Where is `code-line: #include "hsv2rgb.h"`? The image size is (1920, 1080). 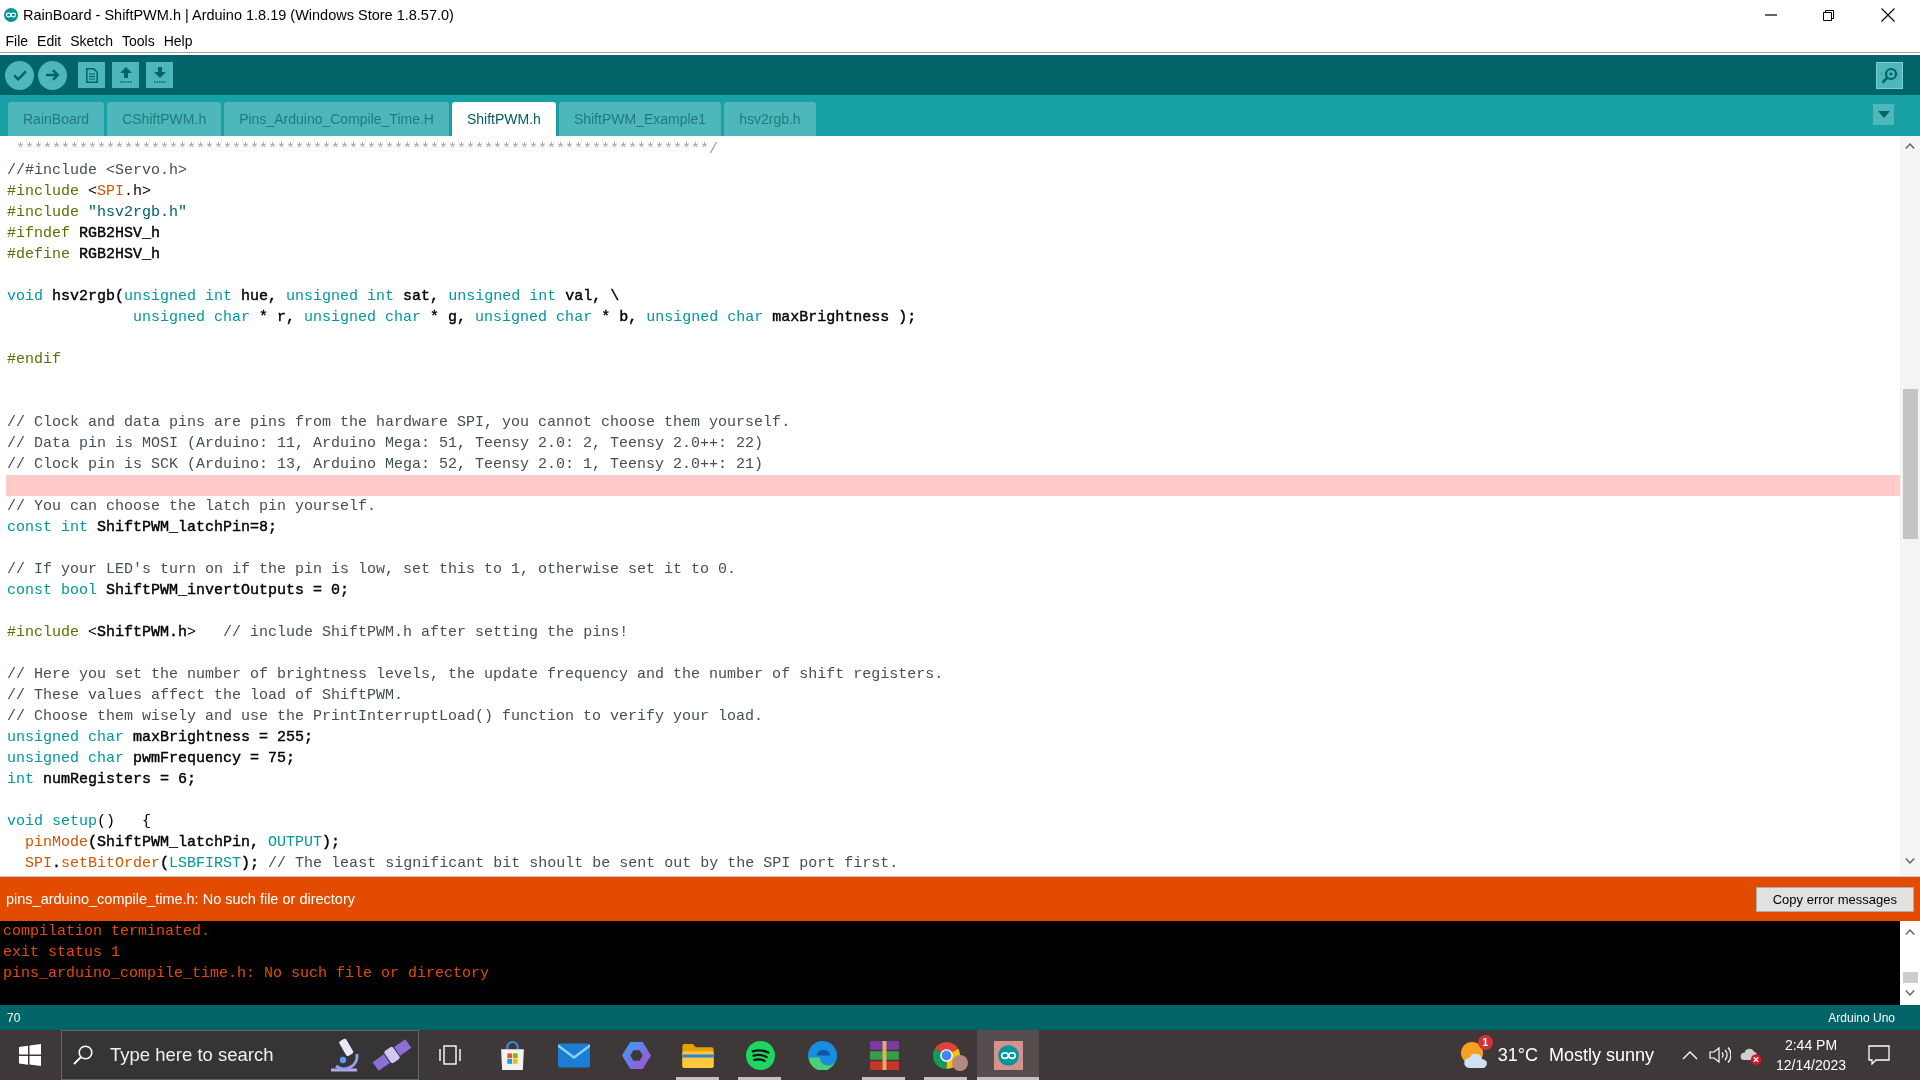
code-line: #include "hsv2rgb.h" is located at coordinates (97, 212).